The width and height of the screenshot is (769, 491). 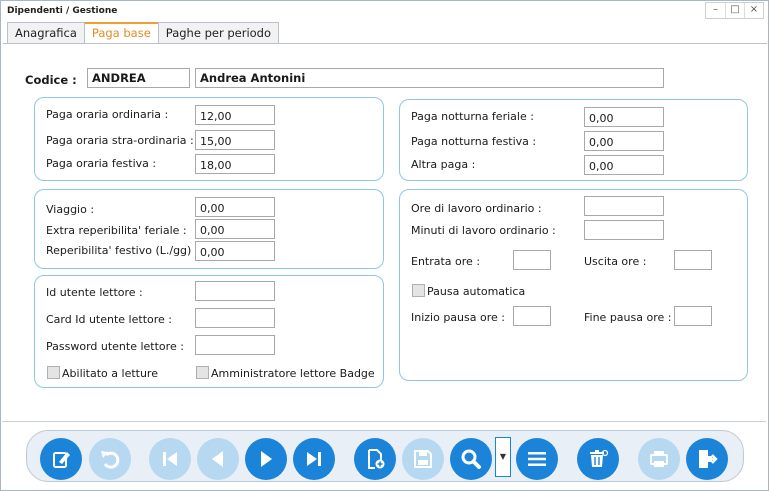 I want to click on first-record-button, so click(x=170, y=459).